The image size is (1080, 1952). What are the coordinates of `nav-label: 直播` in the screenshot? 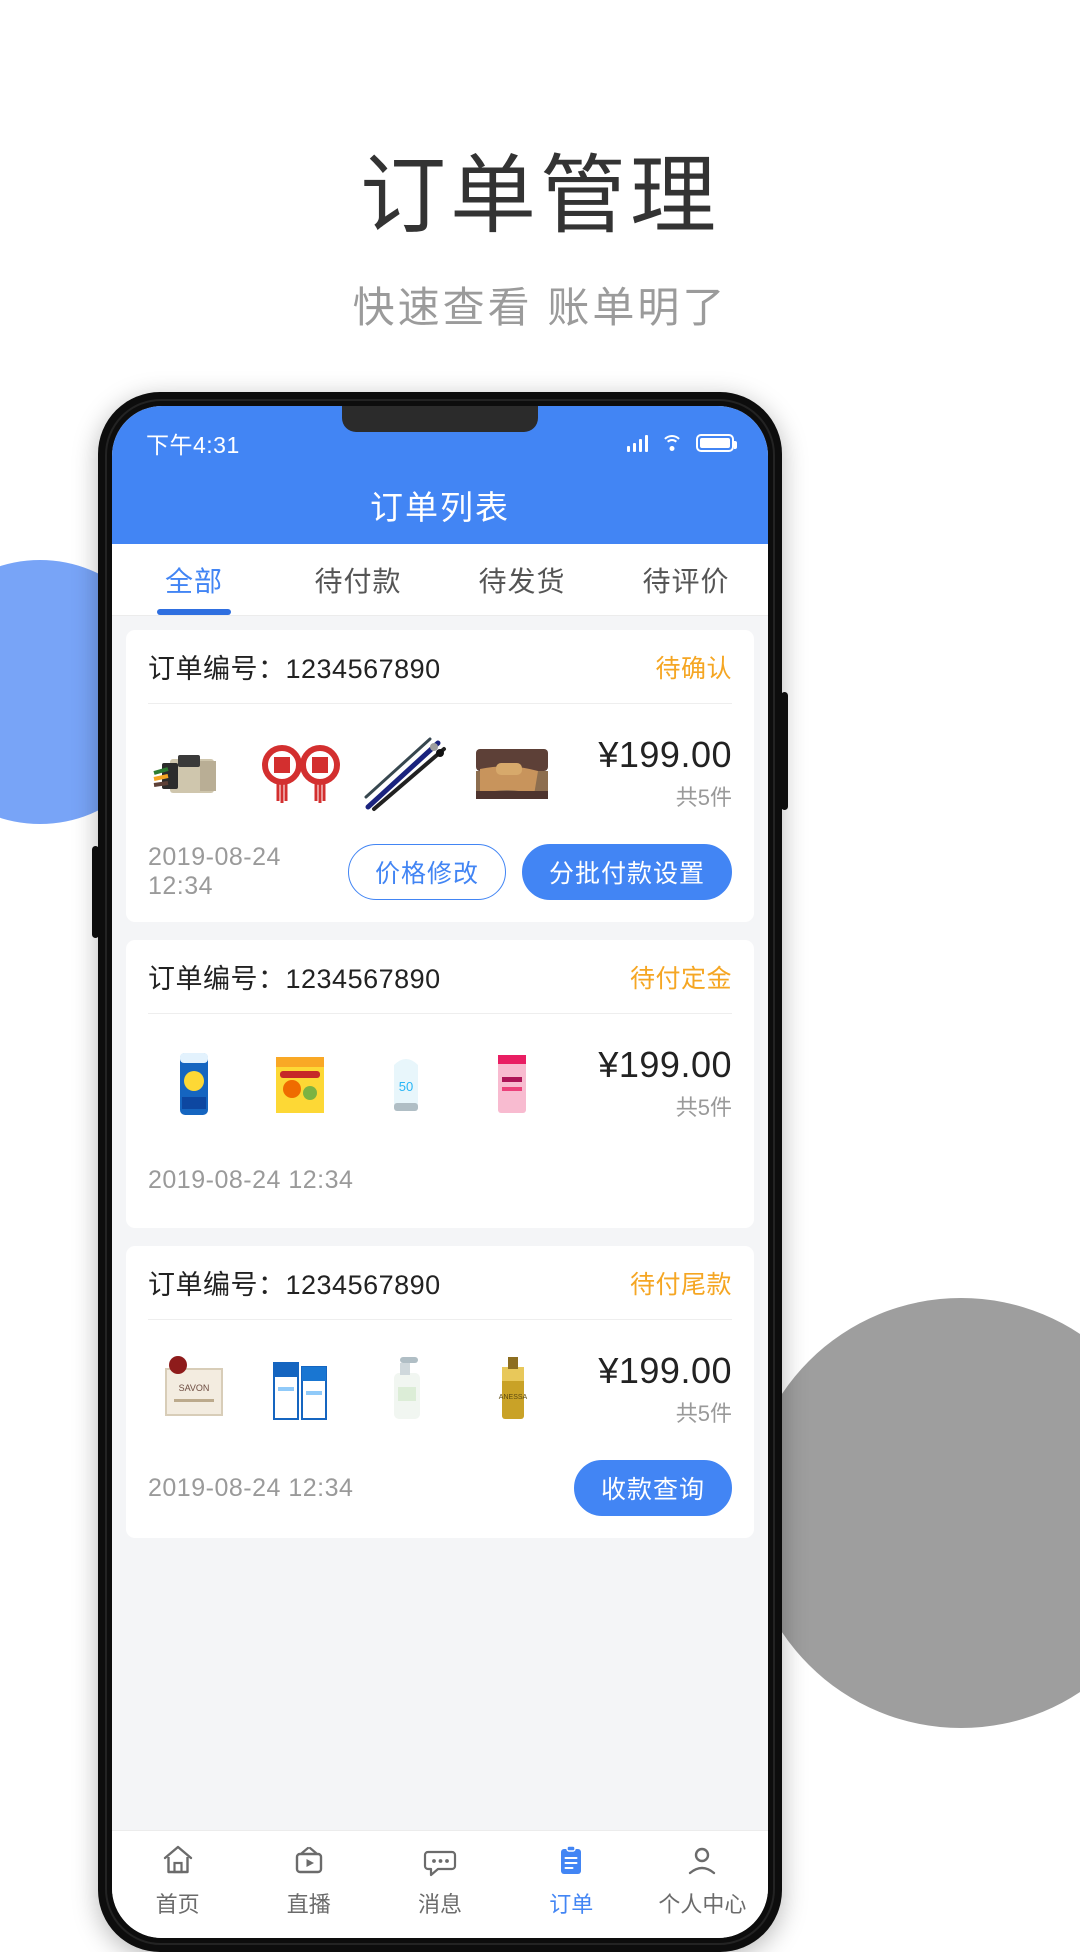 It's located at (308, 1904).